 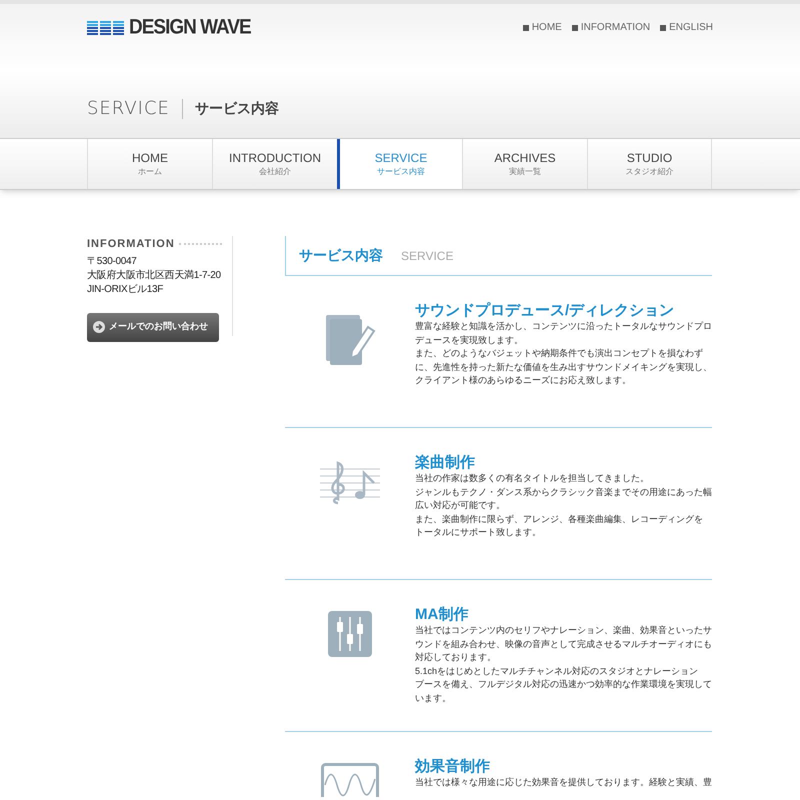 What do you see at coordinates (341, 255) in the screenshot?
I see `section-heading: サービス内容` at bounding box center [341, 255].